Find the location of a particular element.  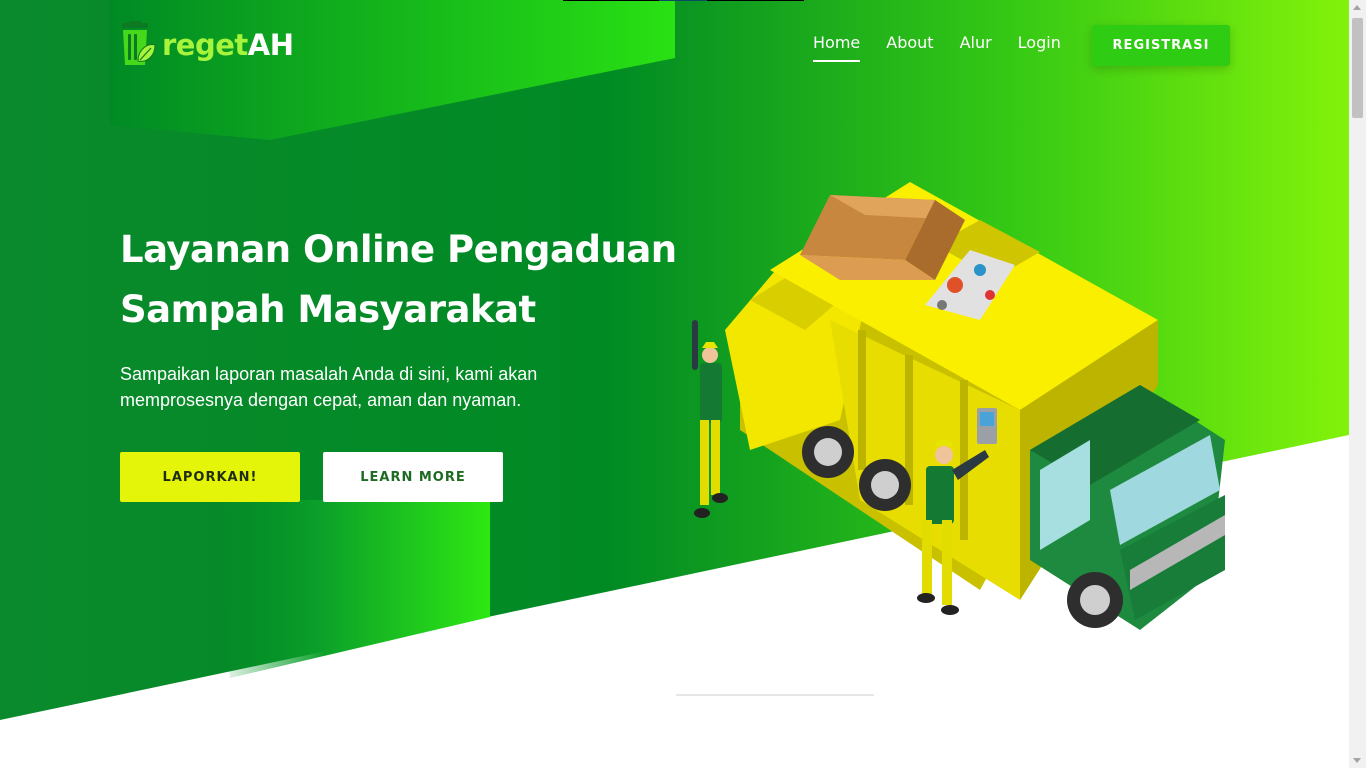

trash-bin-leaf-icon is located at coordinates (139, 43).